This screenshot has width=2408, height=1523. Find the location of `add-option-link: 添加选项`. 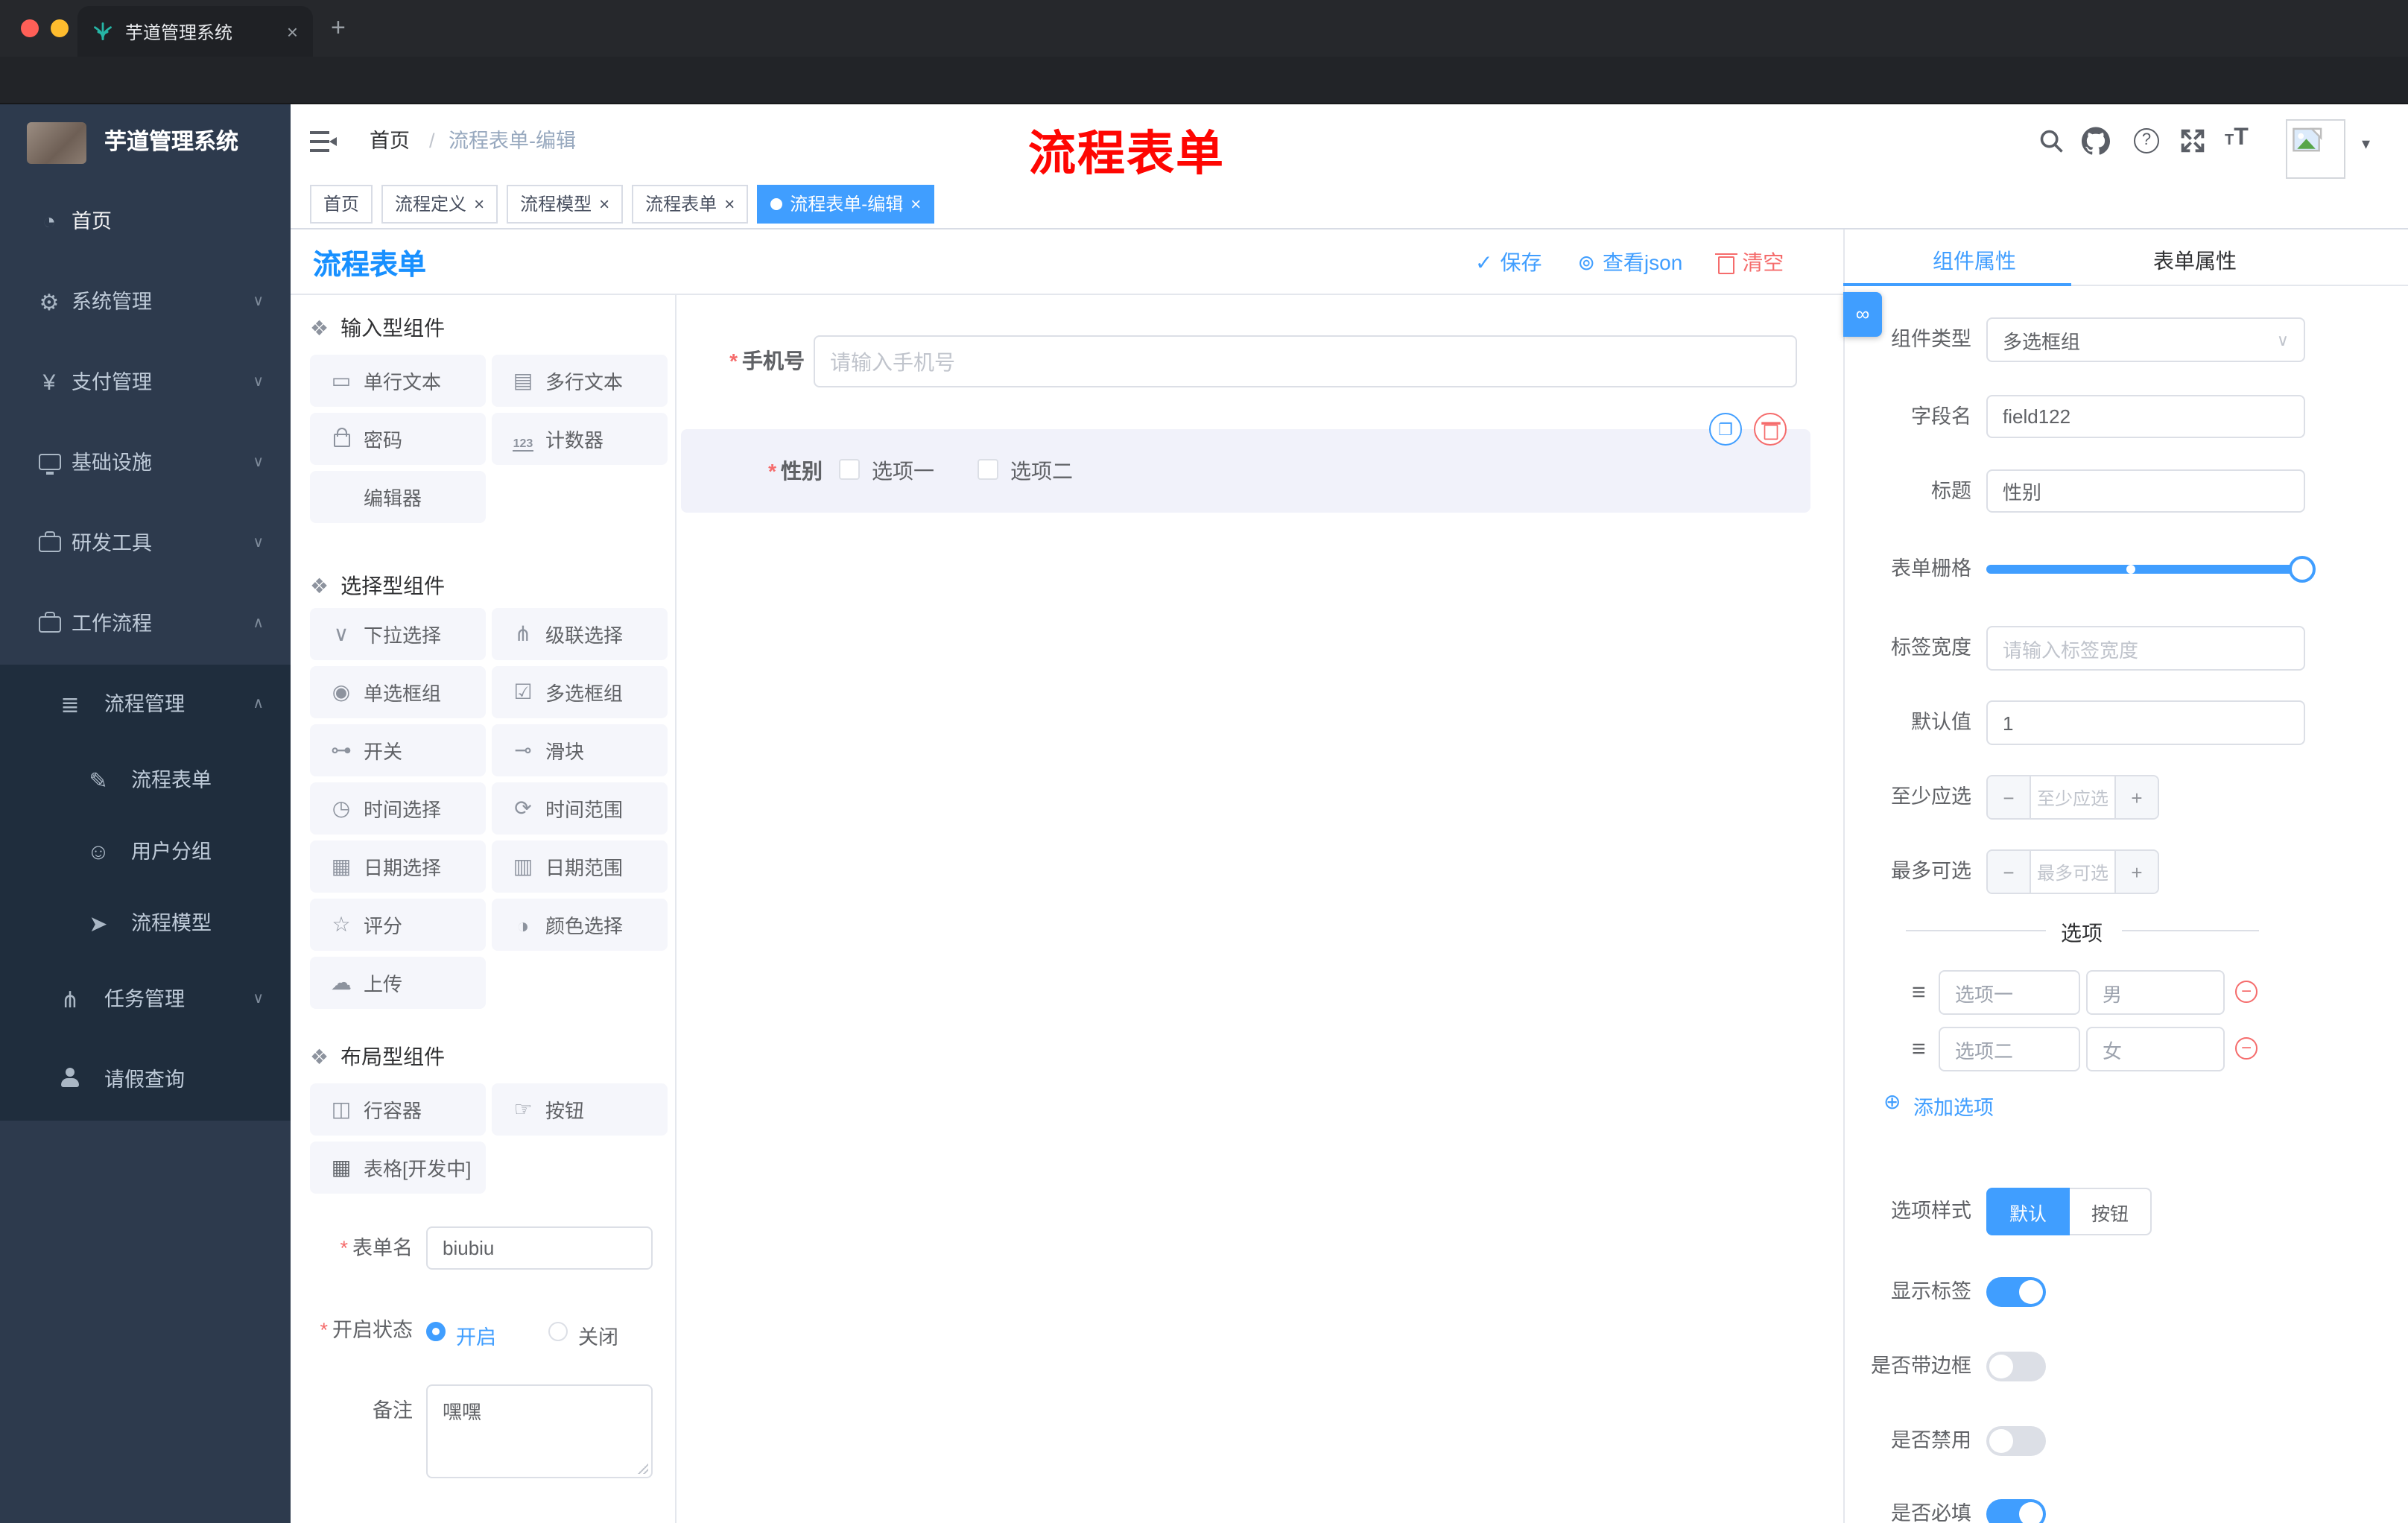

add-option-link: 添加选项 is located at coordinates (1953, 1106).